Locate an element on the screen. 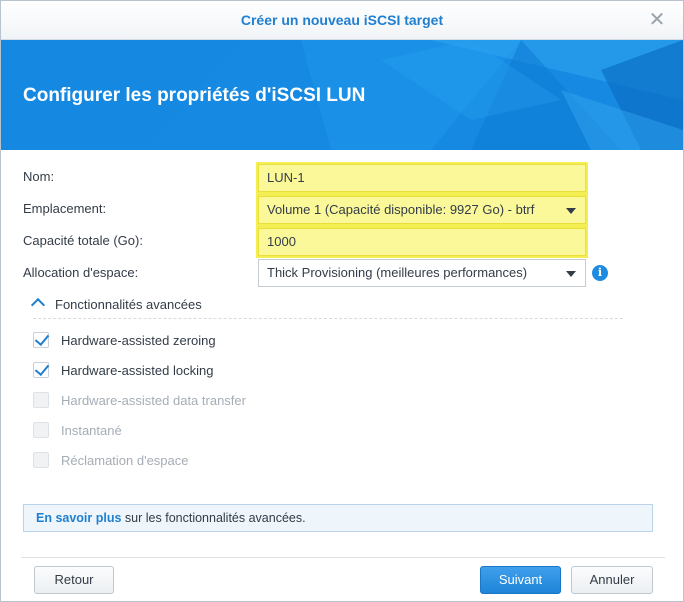 The width and height of the screenshot is (684, 602). cancel-button: Annuler is located at coordinates (612, 580).